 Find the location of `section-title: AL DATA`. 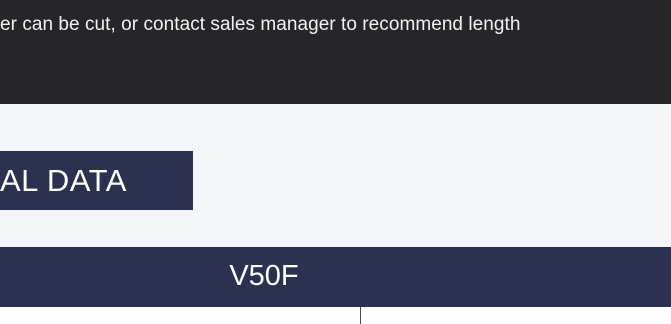

section-title: AL DATA is located at coordinates (63, 180).